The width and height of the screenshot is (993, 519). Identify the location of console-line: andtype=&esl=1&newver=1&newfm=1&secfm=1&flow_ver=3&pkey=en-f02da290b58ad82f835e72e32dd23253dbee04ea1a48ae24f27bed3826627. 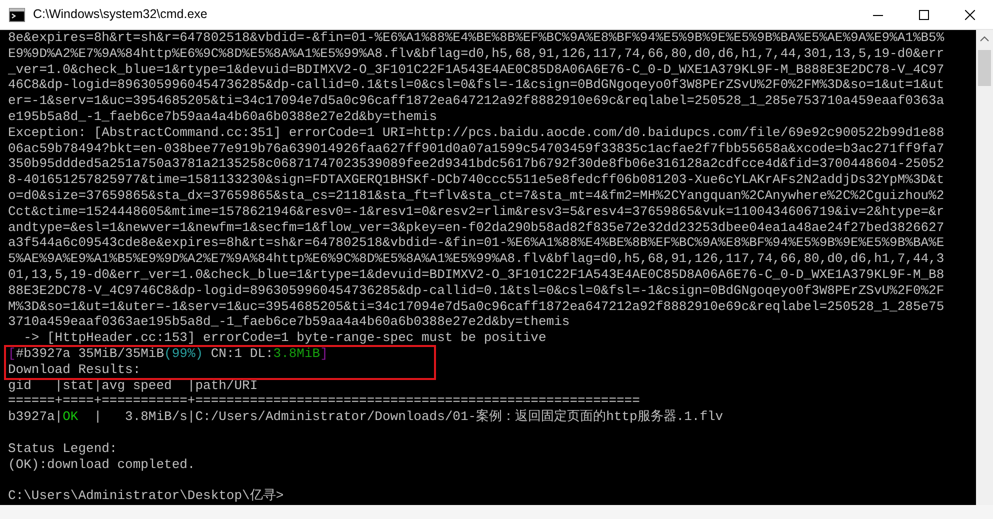
(476, 228).